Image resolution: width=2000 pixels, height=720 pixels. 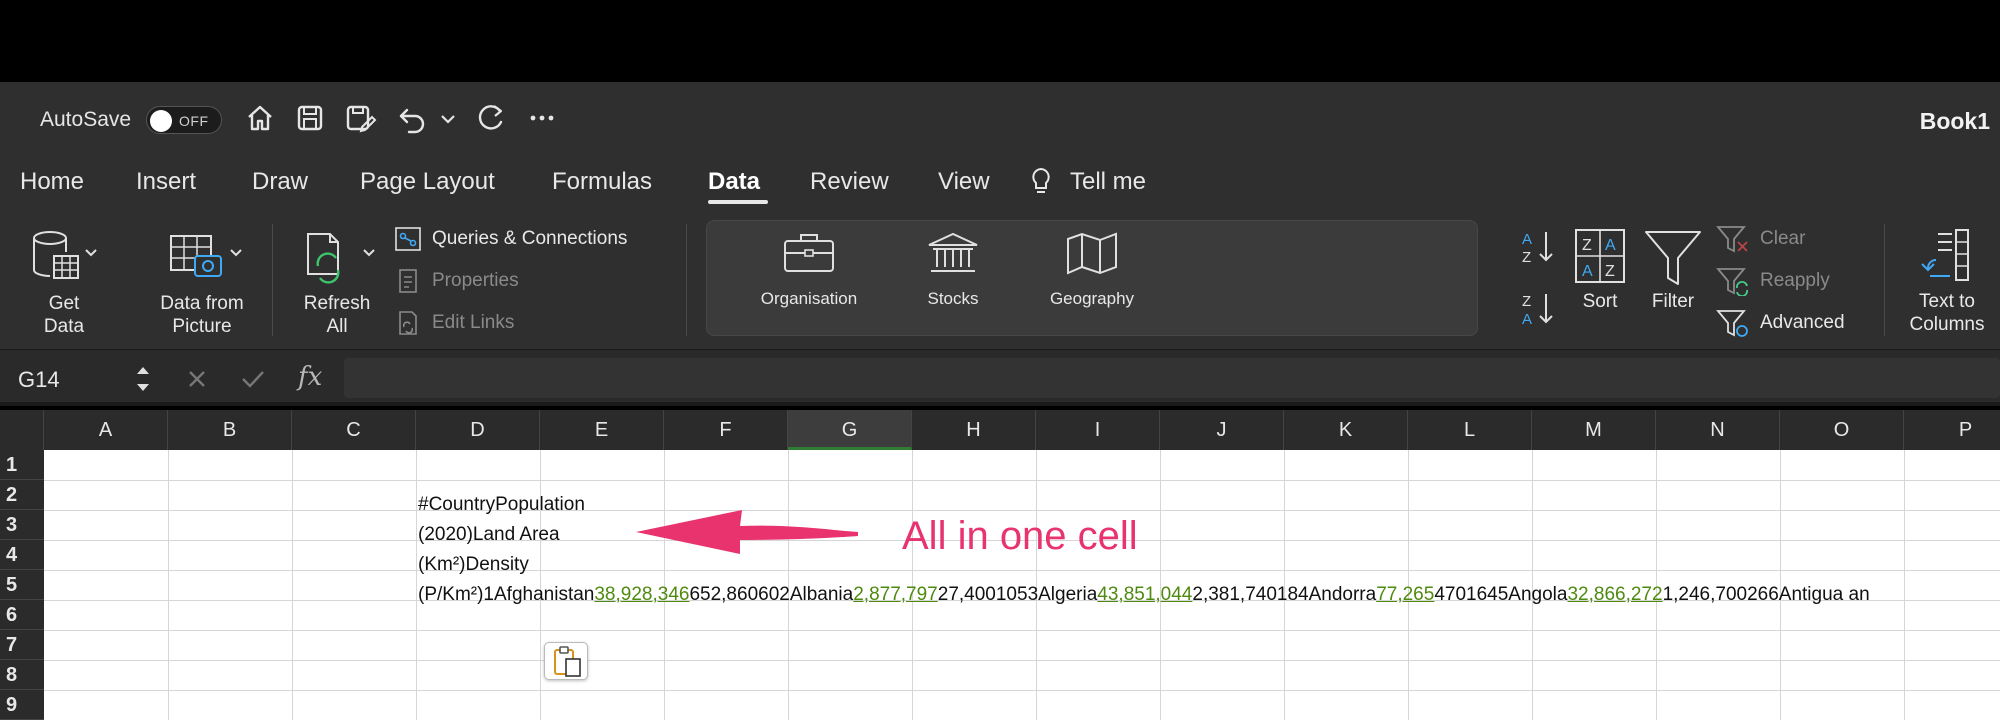 I want to click on column-header-I: I, so click(x=1098, y=430).